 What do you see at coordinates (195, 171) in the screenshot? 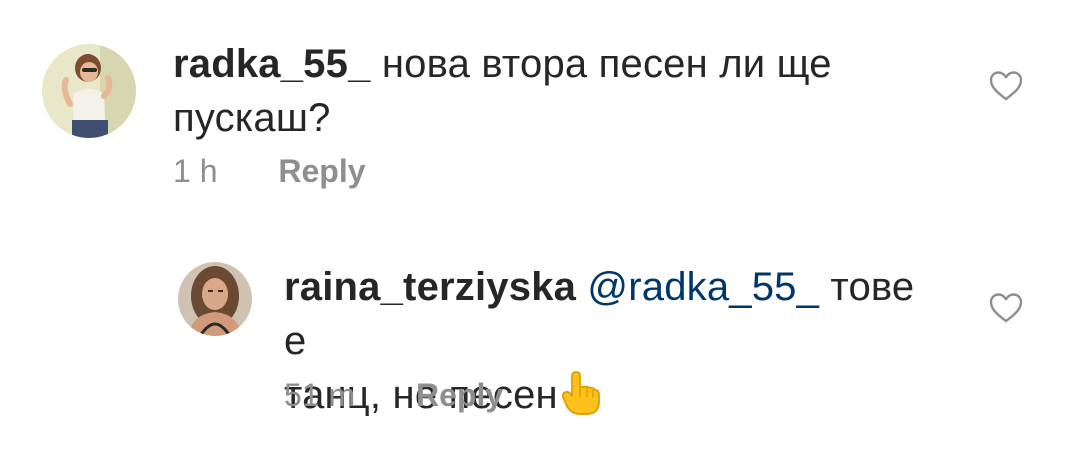
I see `comment-timestamp: 1 h` at bounding box center [195, 171].